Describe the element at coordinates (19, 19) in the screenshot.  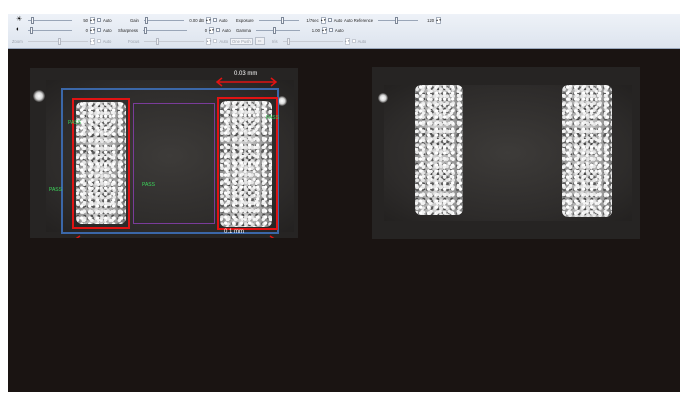
I see `brightness-icon: ☀` at that location.